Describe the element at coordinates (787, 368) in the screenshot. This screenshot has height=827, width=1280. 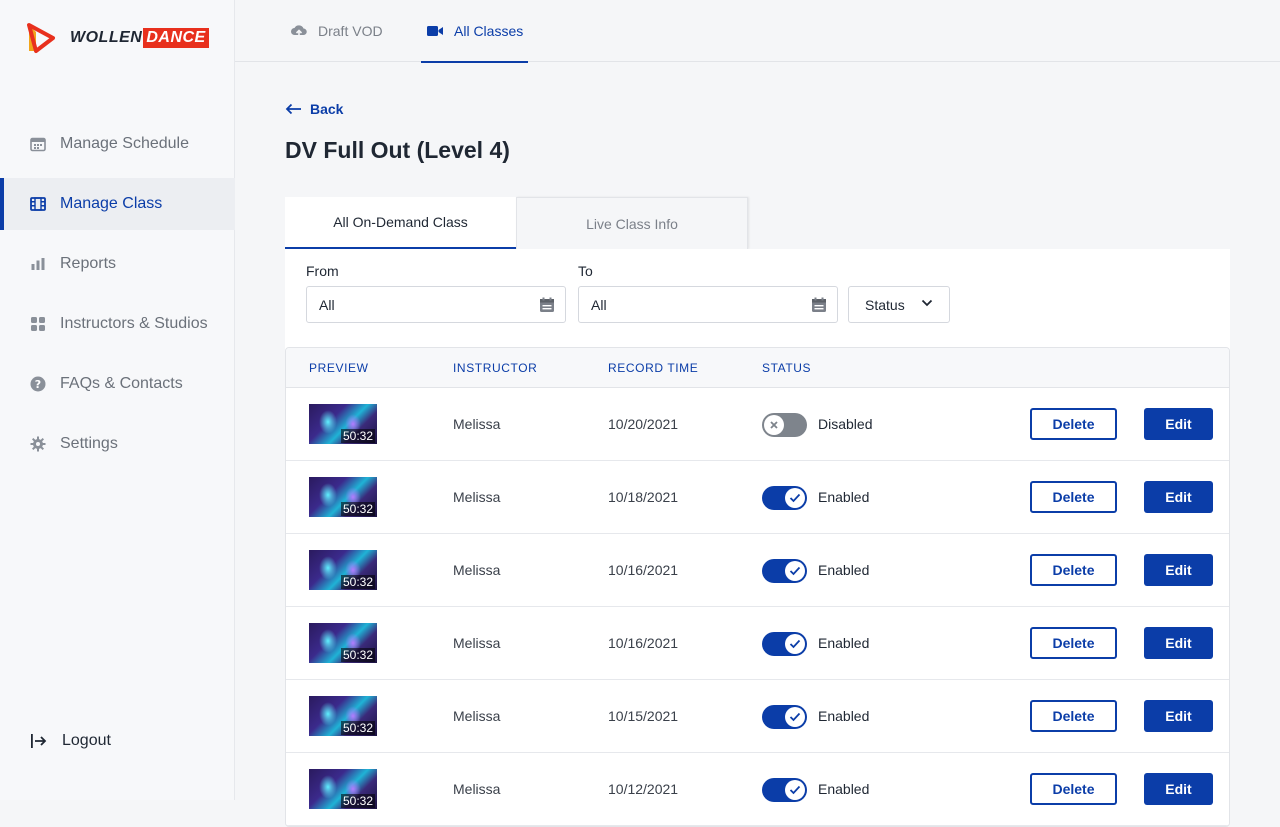
I see `header-status: STATUS` at that location.